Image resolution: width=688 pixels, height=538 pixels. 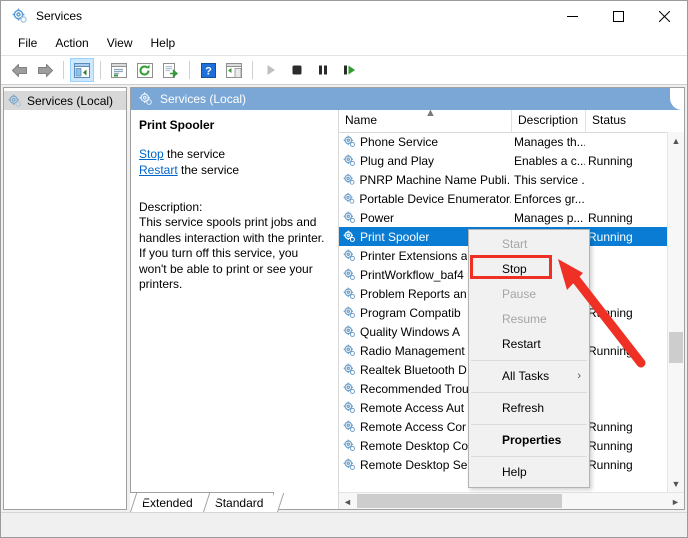 What do you see at coordinates (349, 70) in the screenshot?
I see `restart-service-button` at bounding box center [349, 70].